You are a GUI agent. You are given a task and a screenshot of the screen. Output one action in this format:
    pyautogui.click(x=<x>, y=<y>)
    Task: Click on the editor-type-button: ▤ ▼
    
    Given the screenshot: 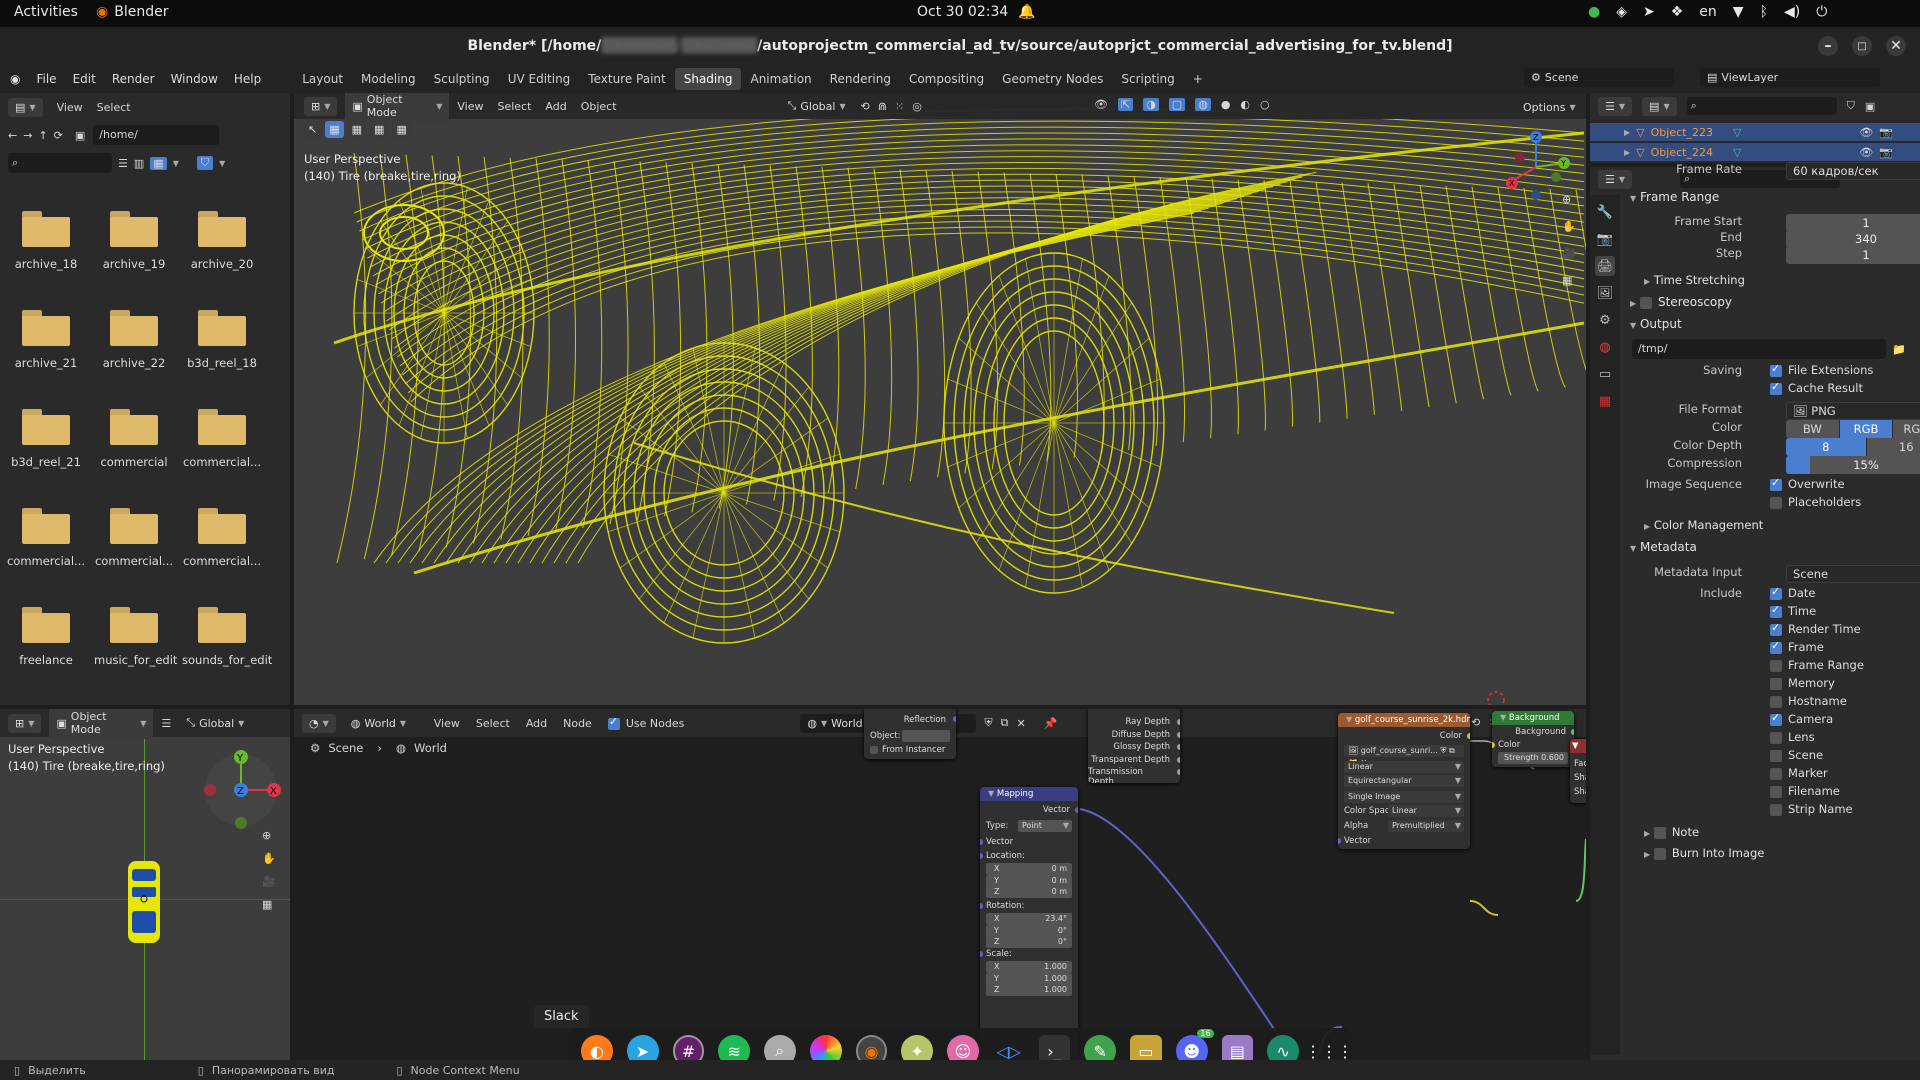 What is the action you would take?
    pyautogui.click(x=25, y=107)
    